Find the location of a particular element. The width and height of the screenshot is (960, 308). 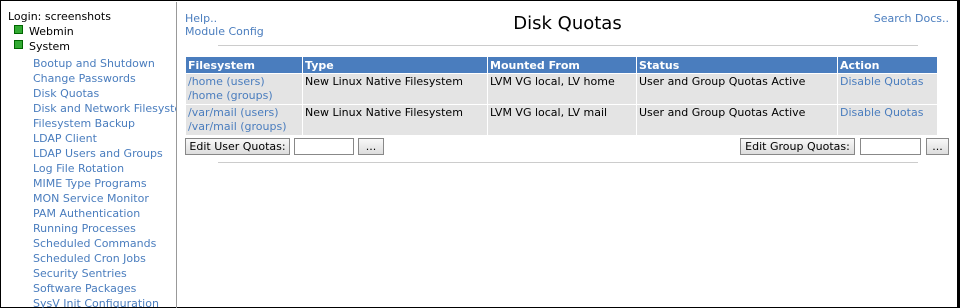

sidebar-item-pam-authentication: PAM Authentication is located at coordinates (104, 213).